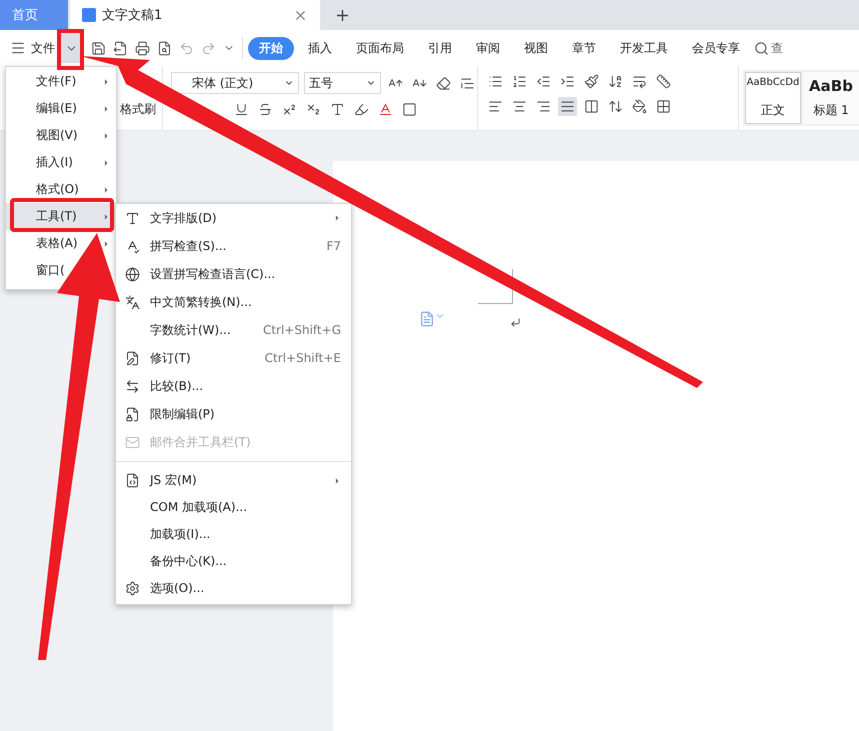  Describe the element at coordinates (831, 86) in the screenshot. I see `style-preview: AaBb` at that location.